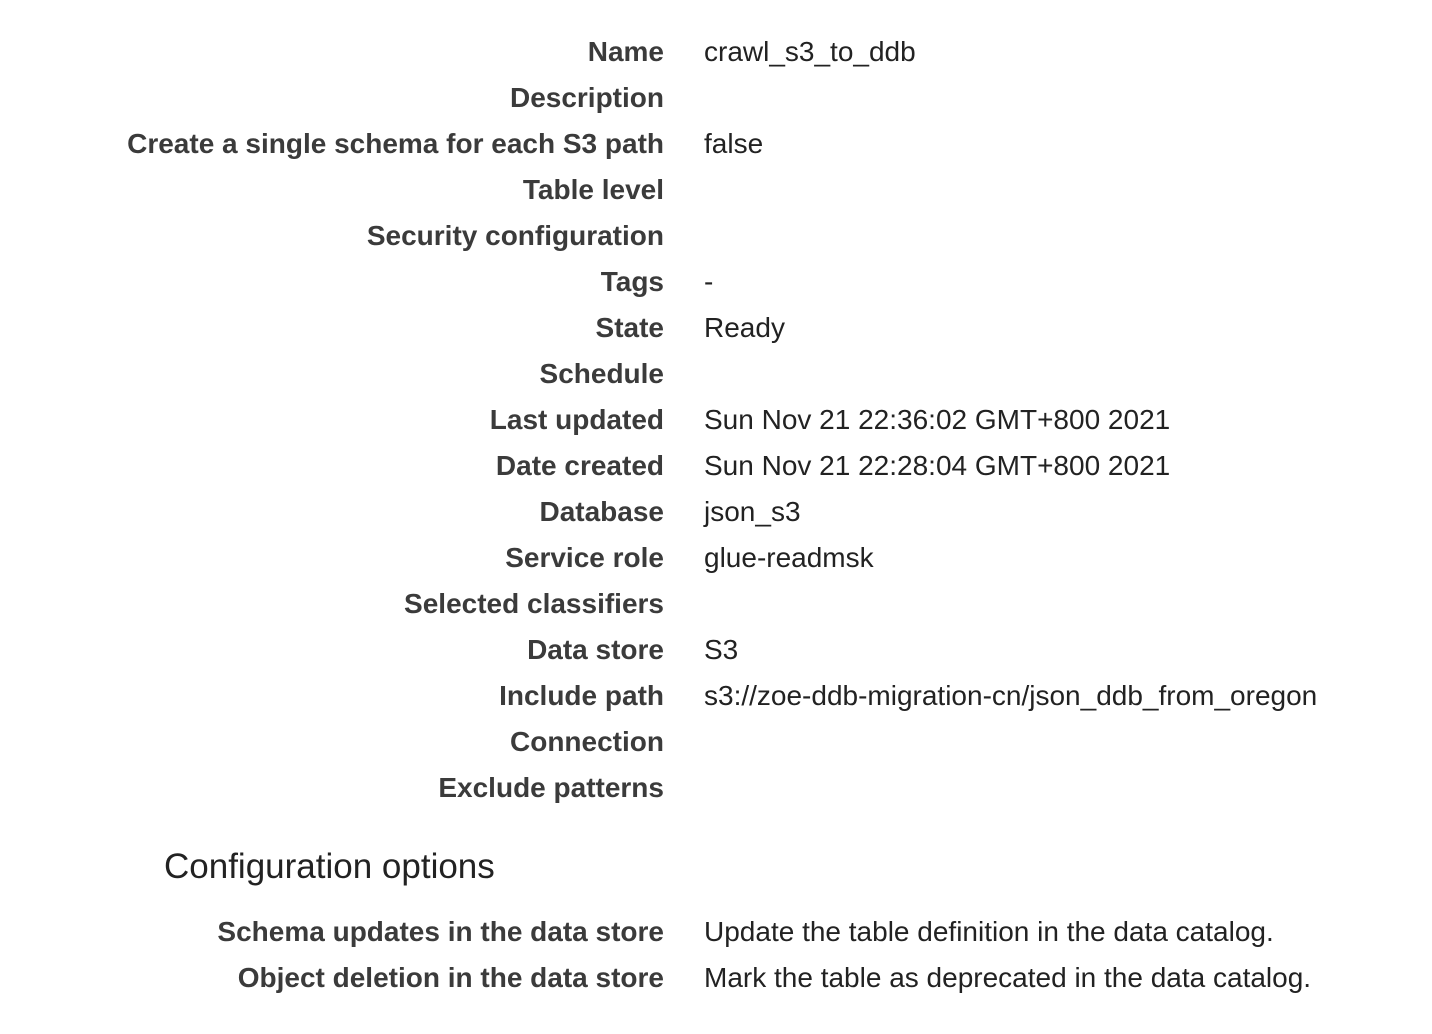 This screenshot has width=1432, height=1034. What do you see at coordinates (810, 51) in the screenshot?
I see `detail-value: crawl_s3_to_ddb` at bounding box center [810, 51].